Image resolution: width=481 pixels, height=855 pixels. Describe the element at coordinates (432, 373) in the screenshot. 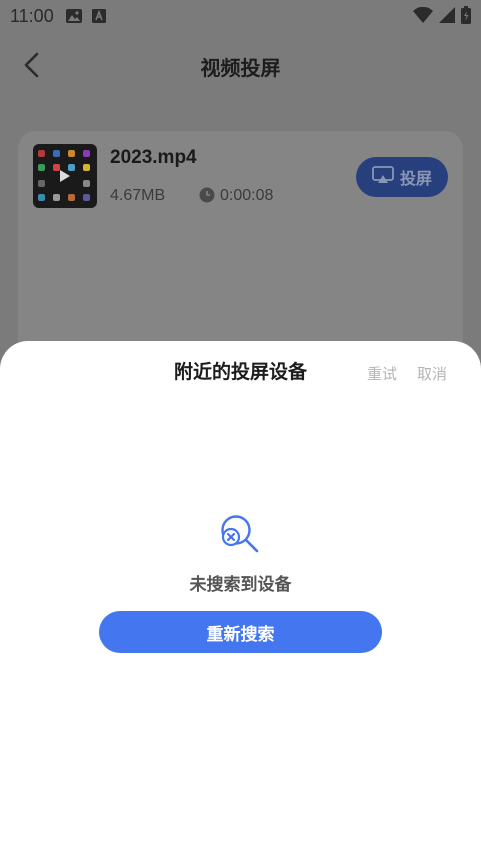

I see `cancel-button: 取消` at that location.